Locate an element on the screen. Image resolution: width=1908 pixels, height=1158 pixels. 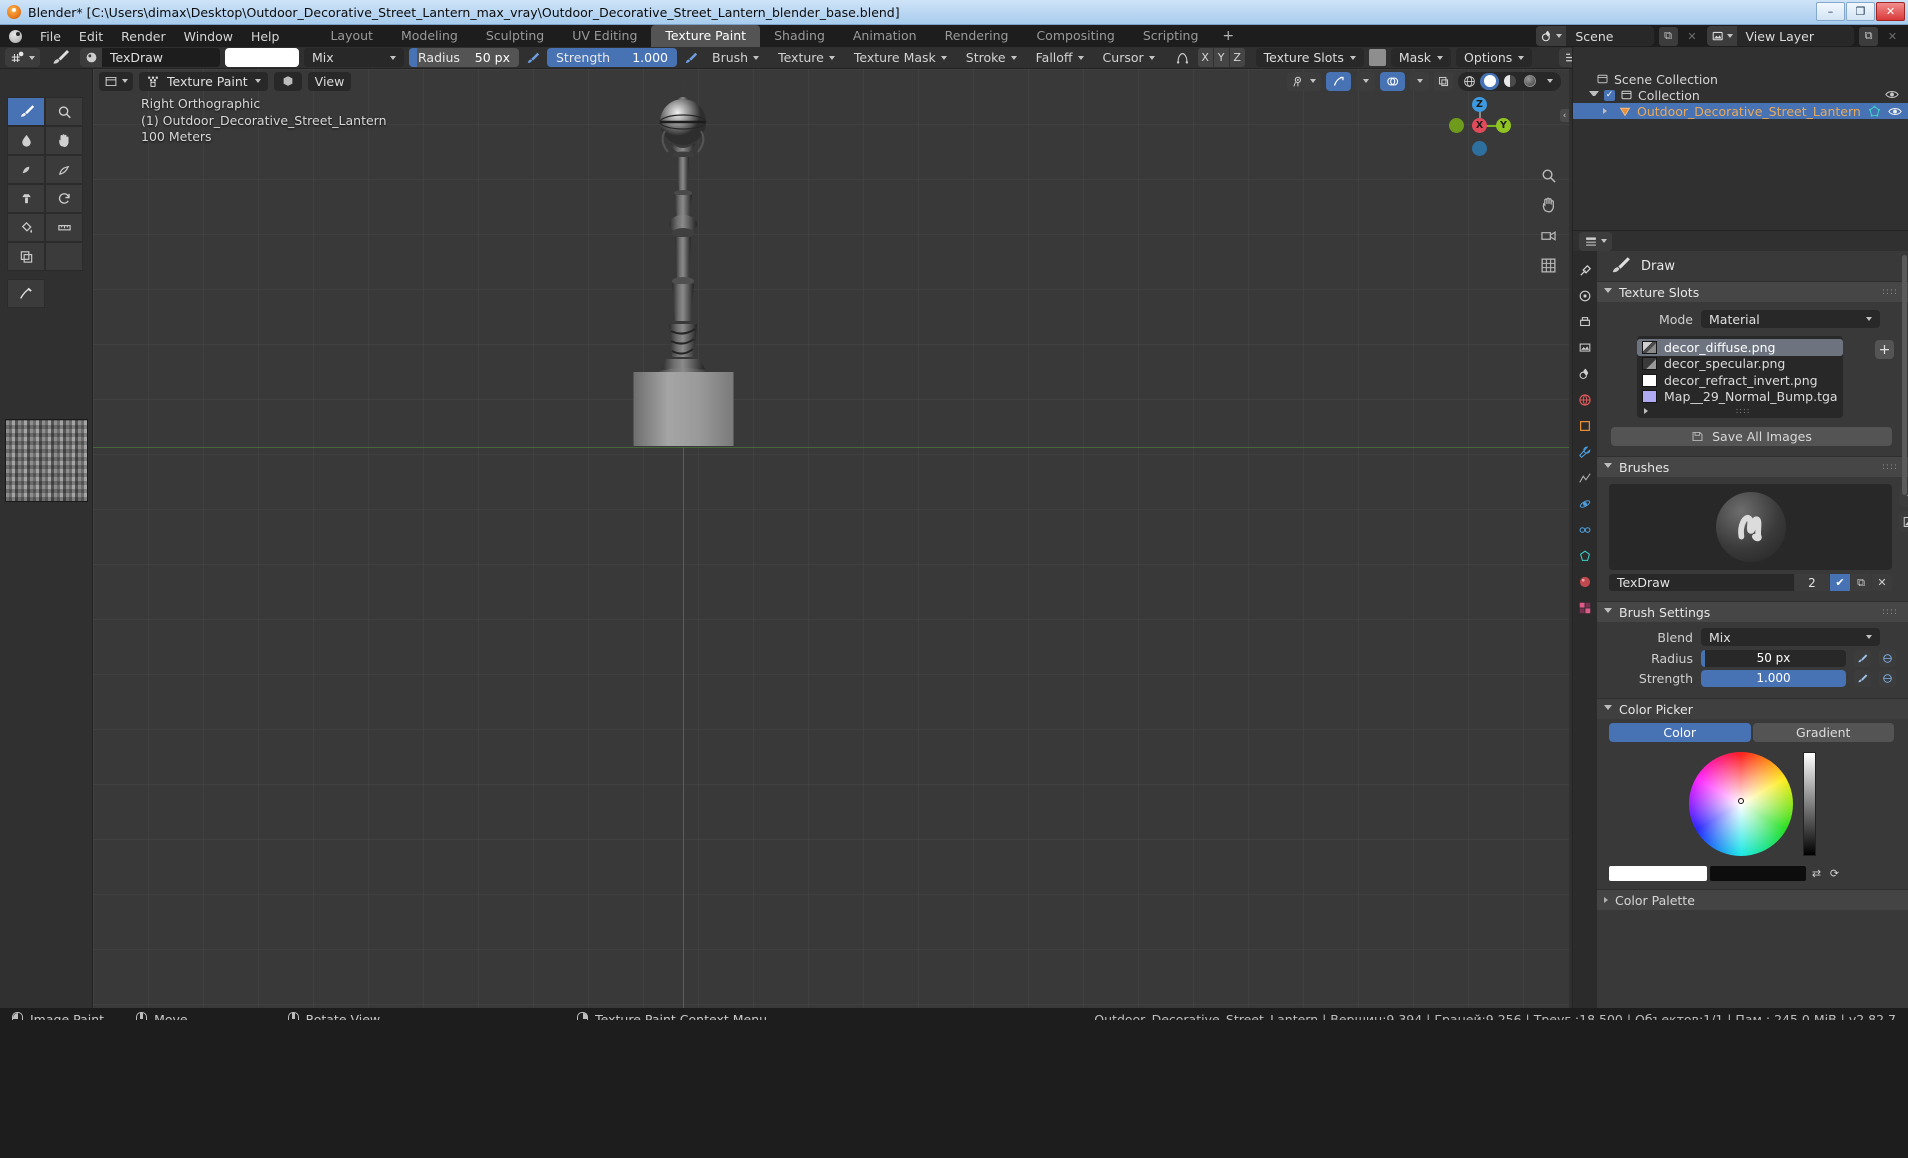
tab-texture is located at coordinates (1585, 608).